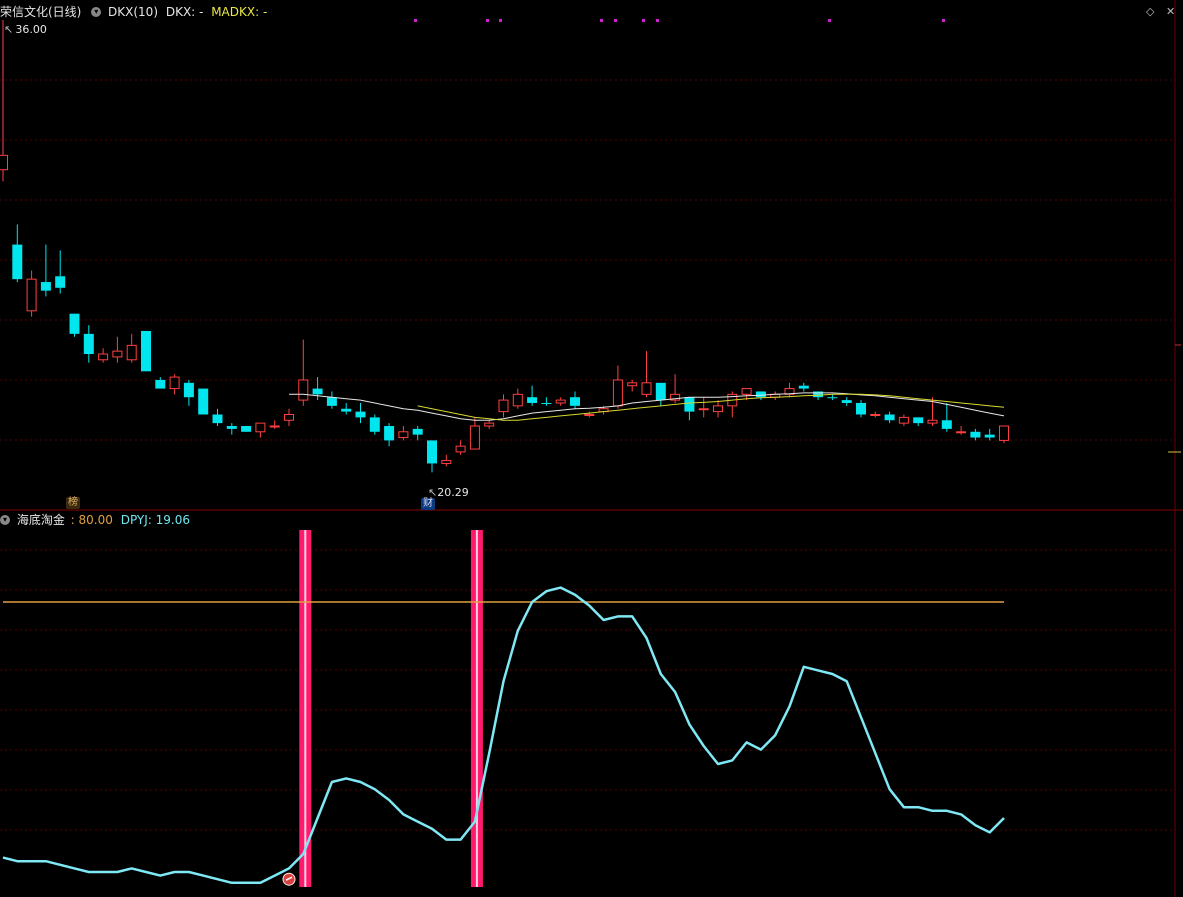 This screenshot has width=1183, height=897. What do you see at coordinates (73, 503) in the screenshot?
I see `bang-badge: 榜` at bounding box center [73, 503].